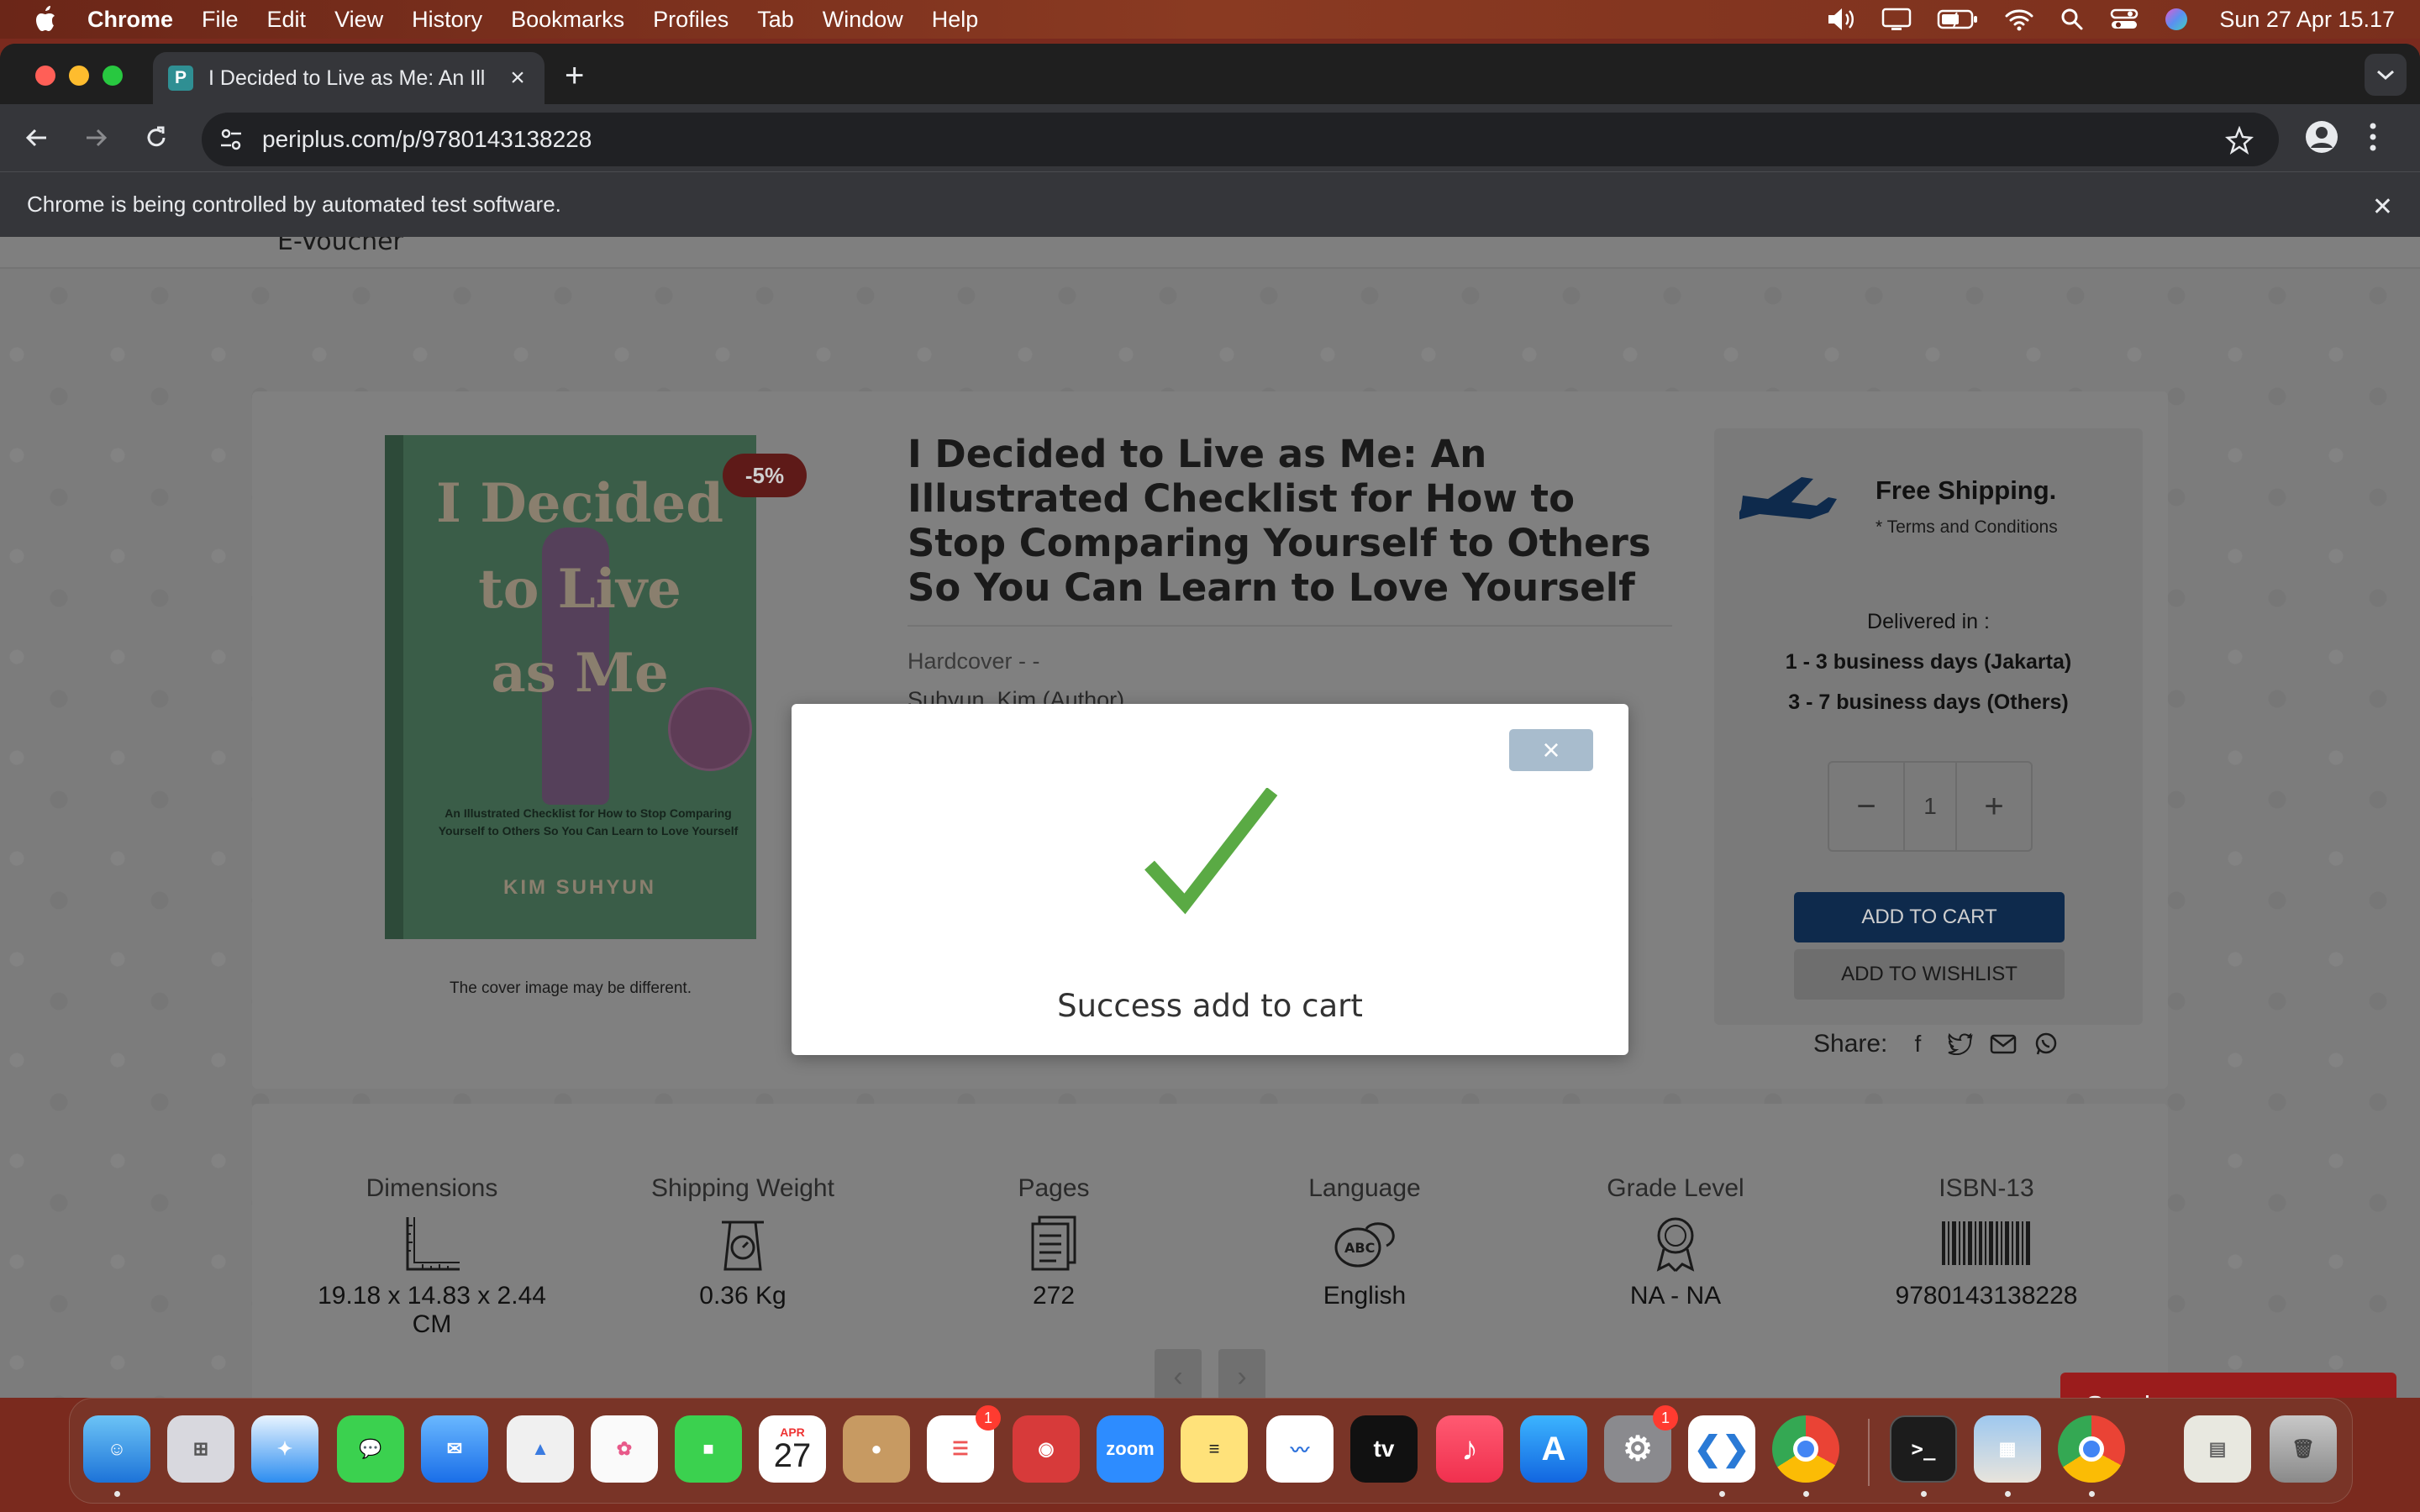 The image size is (2420, 1512). I want to click on modal-close-button: ×, so click(1551, 750).